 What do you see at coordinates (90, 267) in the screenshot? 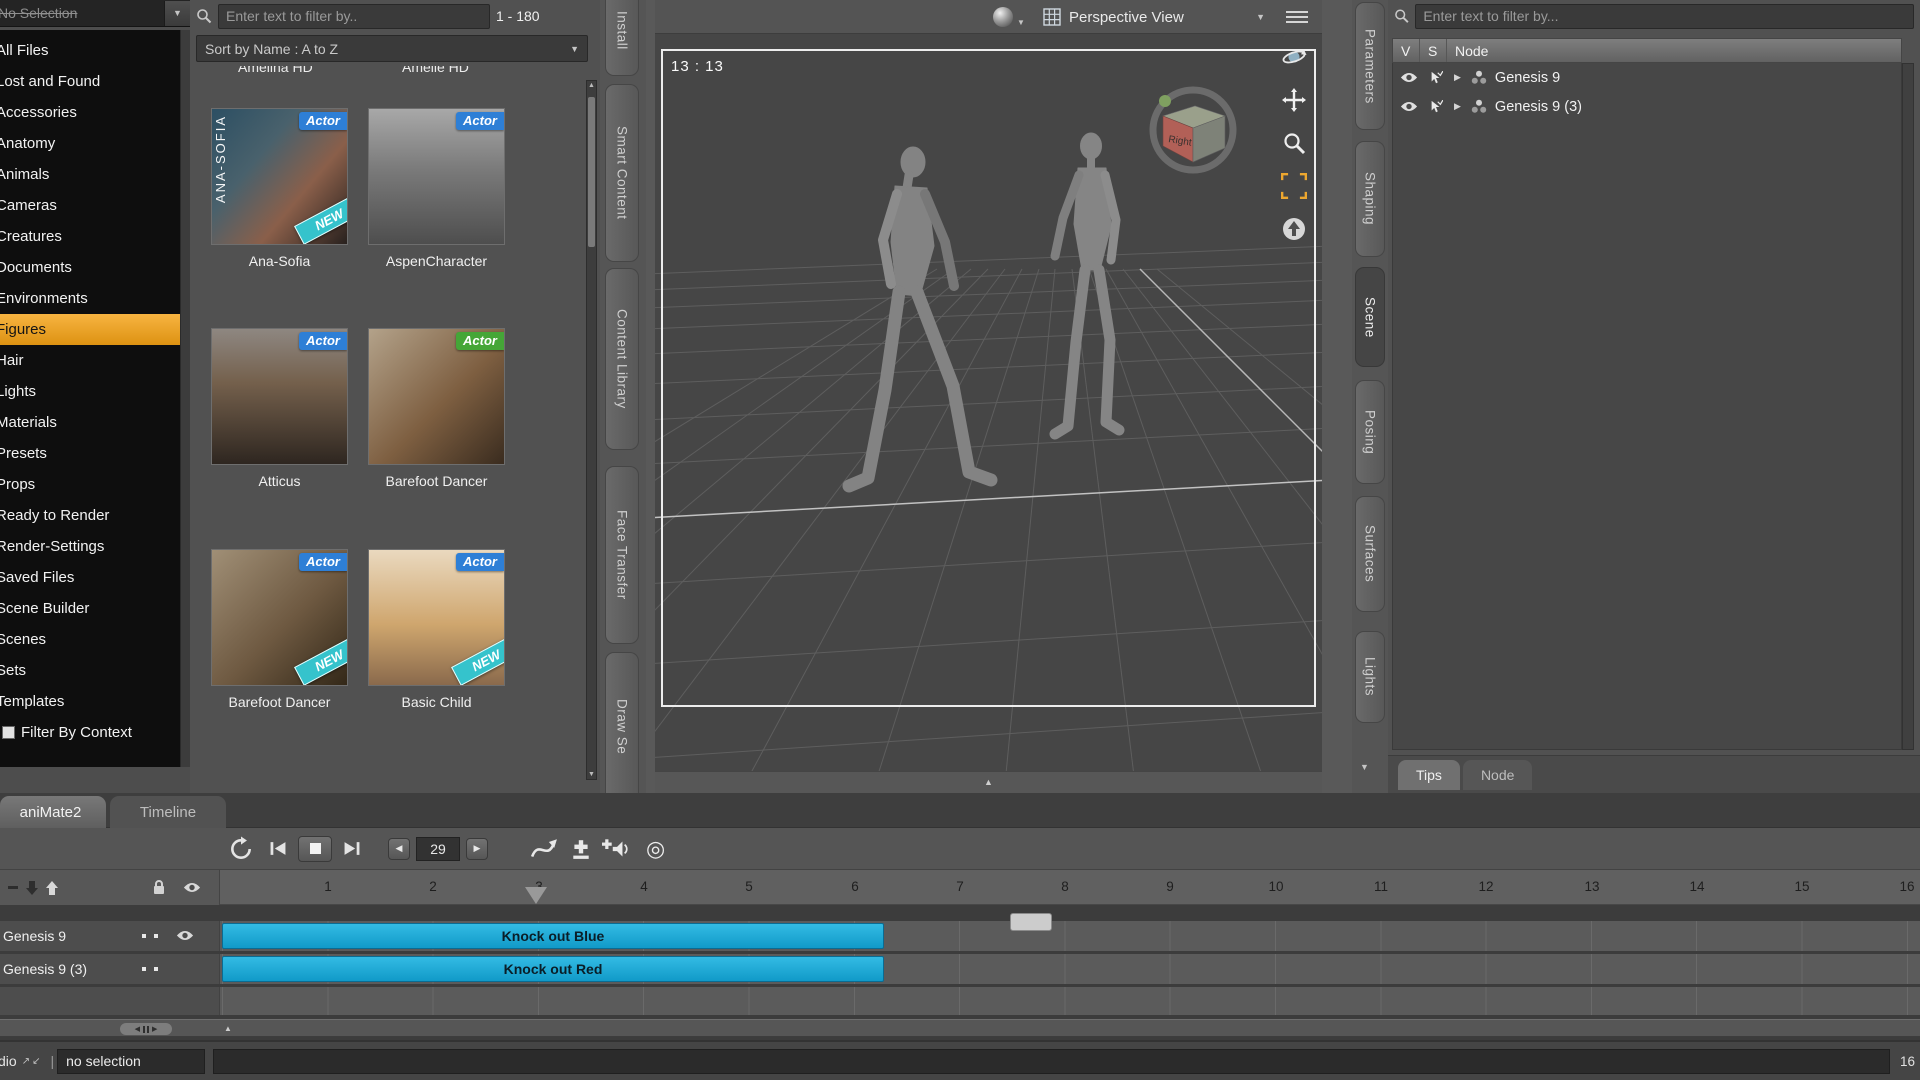
I see `sidebar-item-documents: Documents` at bounding box center [90, 267].